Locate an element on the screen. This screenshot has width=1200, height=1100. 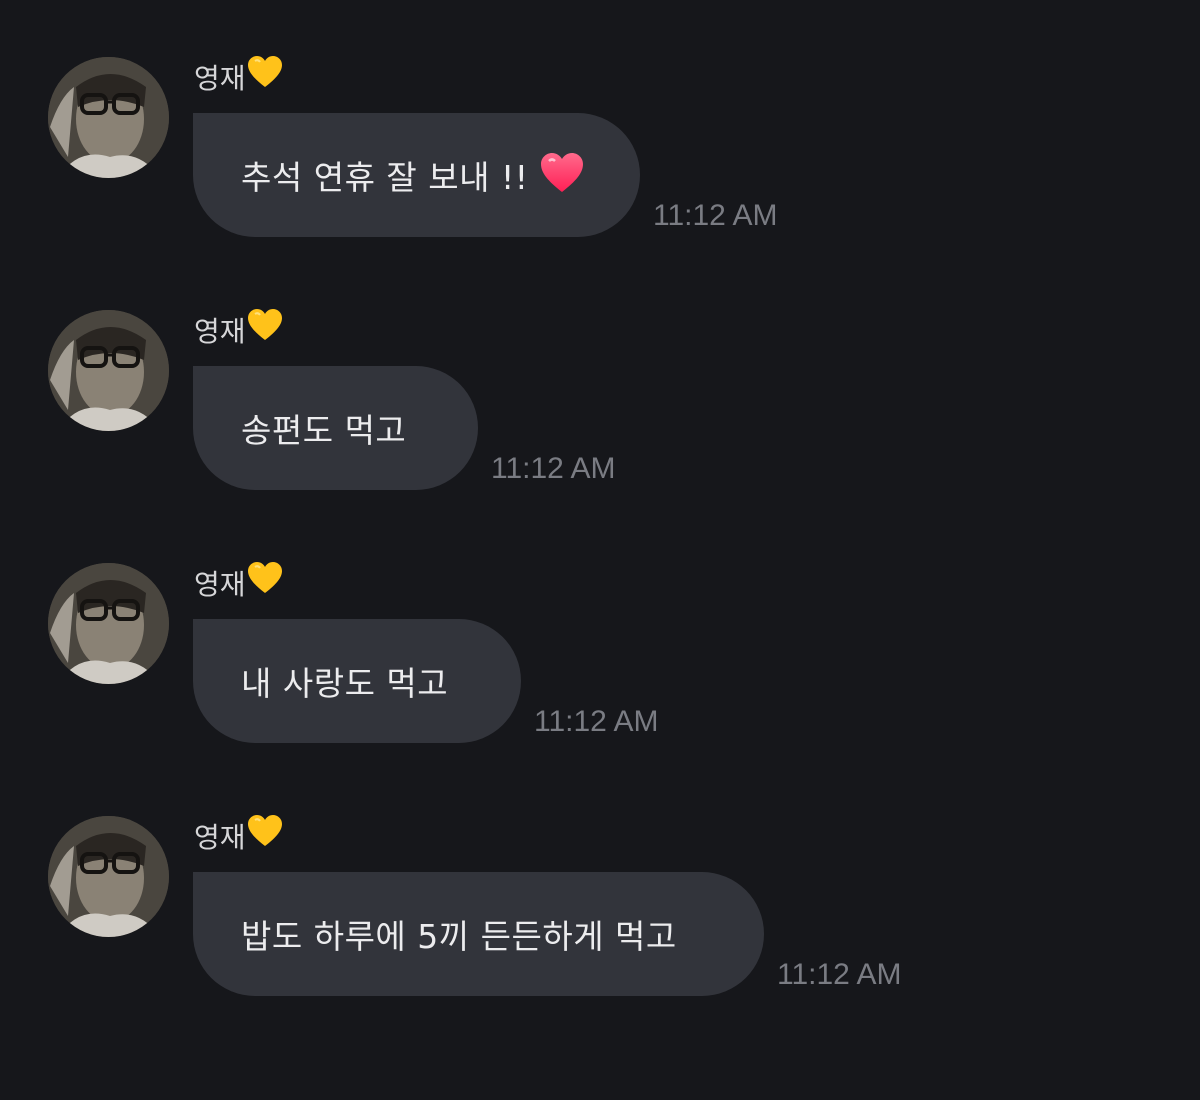
message-bubble: 밥도 하루에 5끼 든든하게 먹고 is located at coordinates (478, 934).